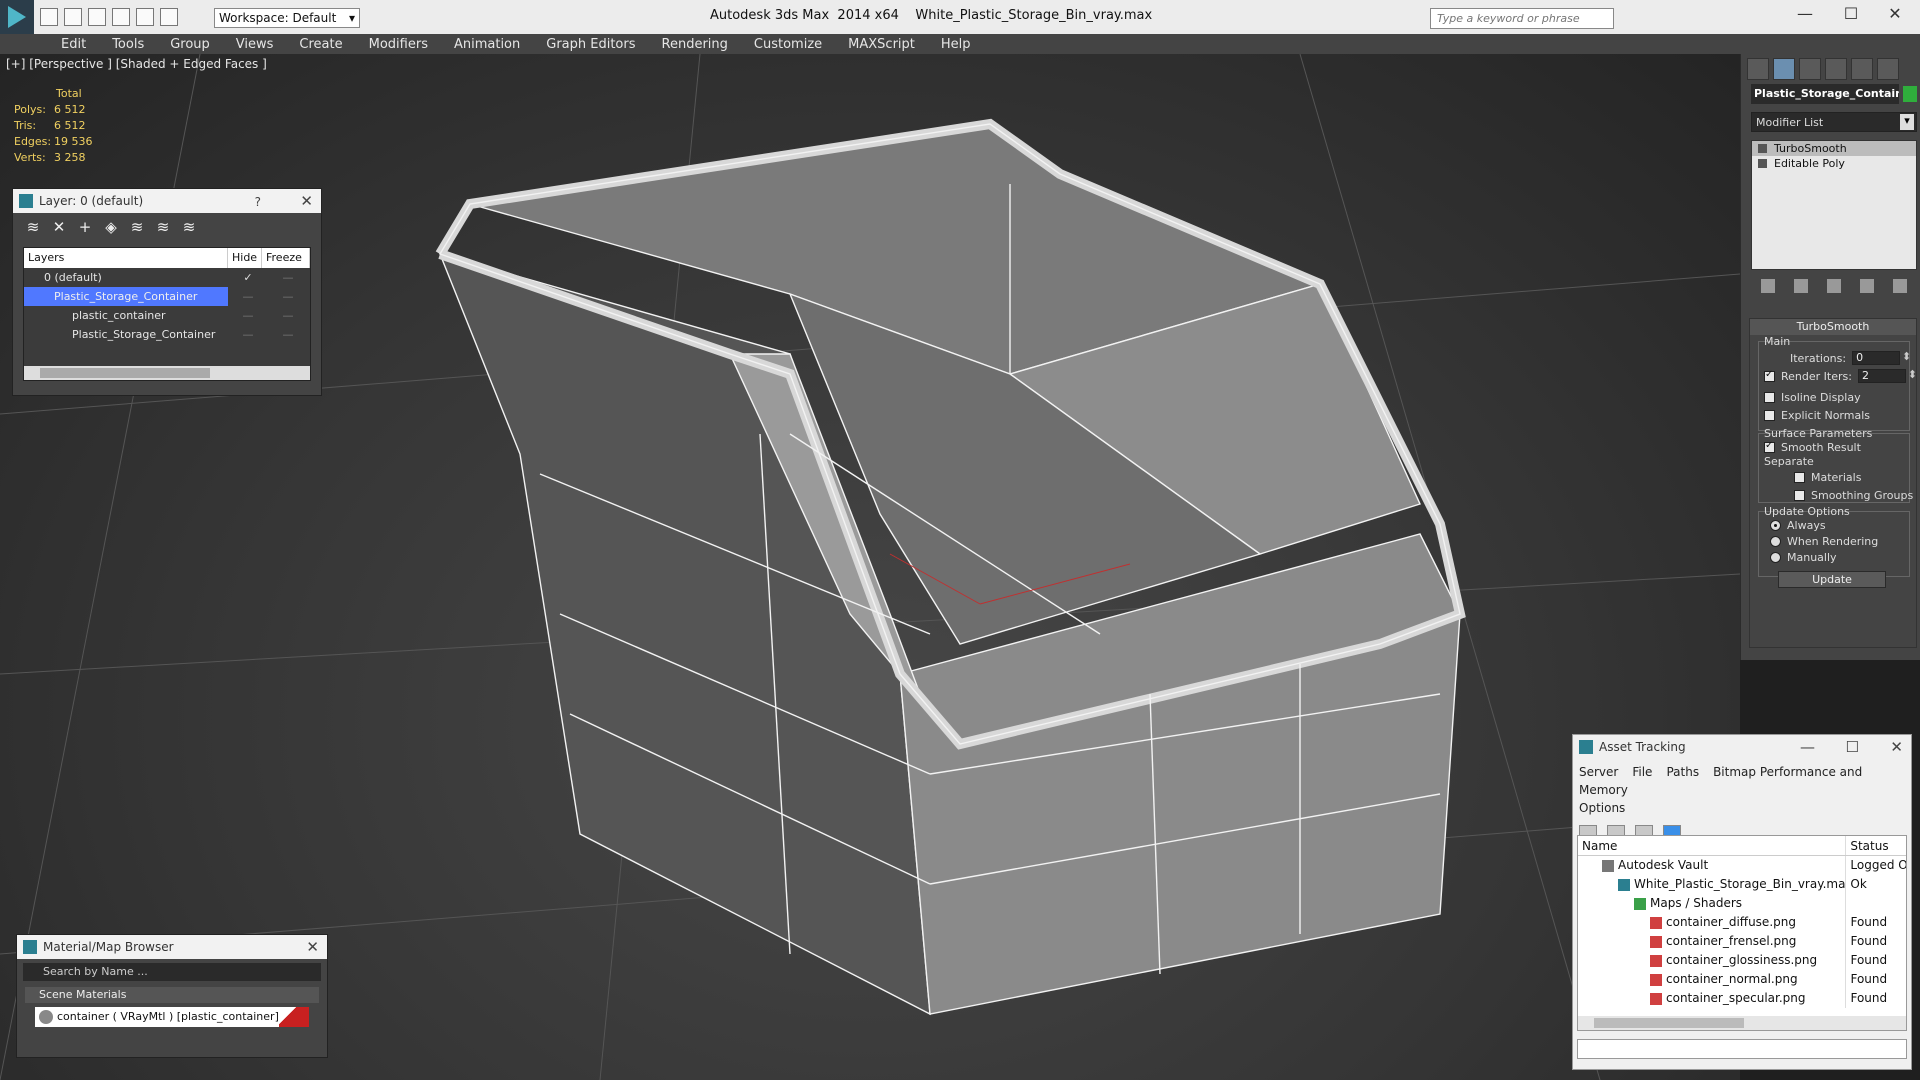 Image resolution: width=1920 pixels, height=1080 pixels. Describe the element at coordinates (73, 17) in the screenshot. I see `open-file-icon` at that location.